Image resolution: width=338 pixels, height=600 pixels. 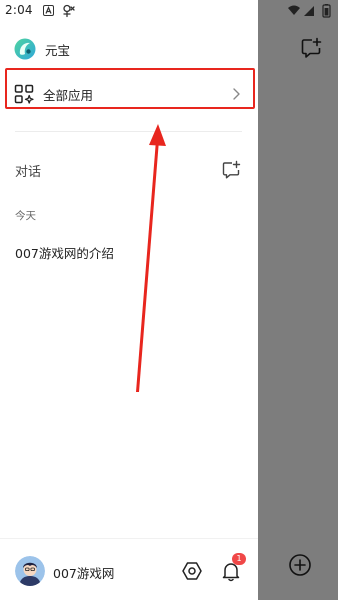 I want to click on apps-grid-icon, so click(x=24, y=94).